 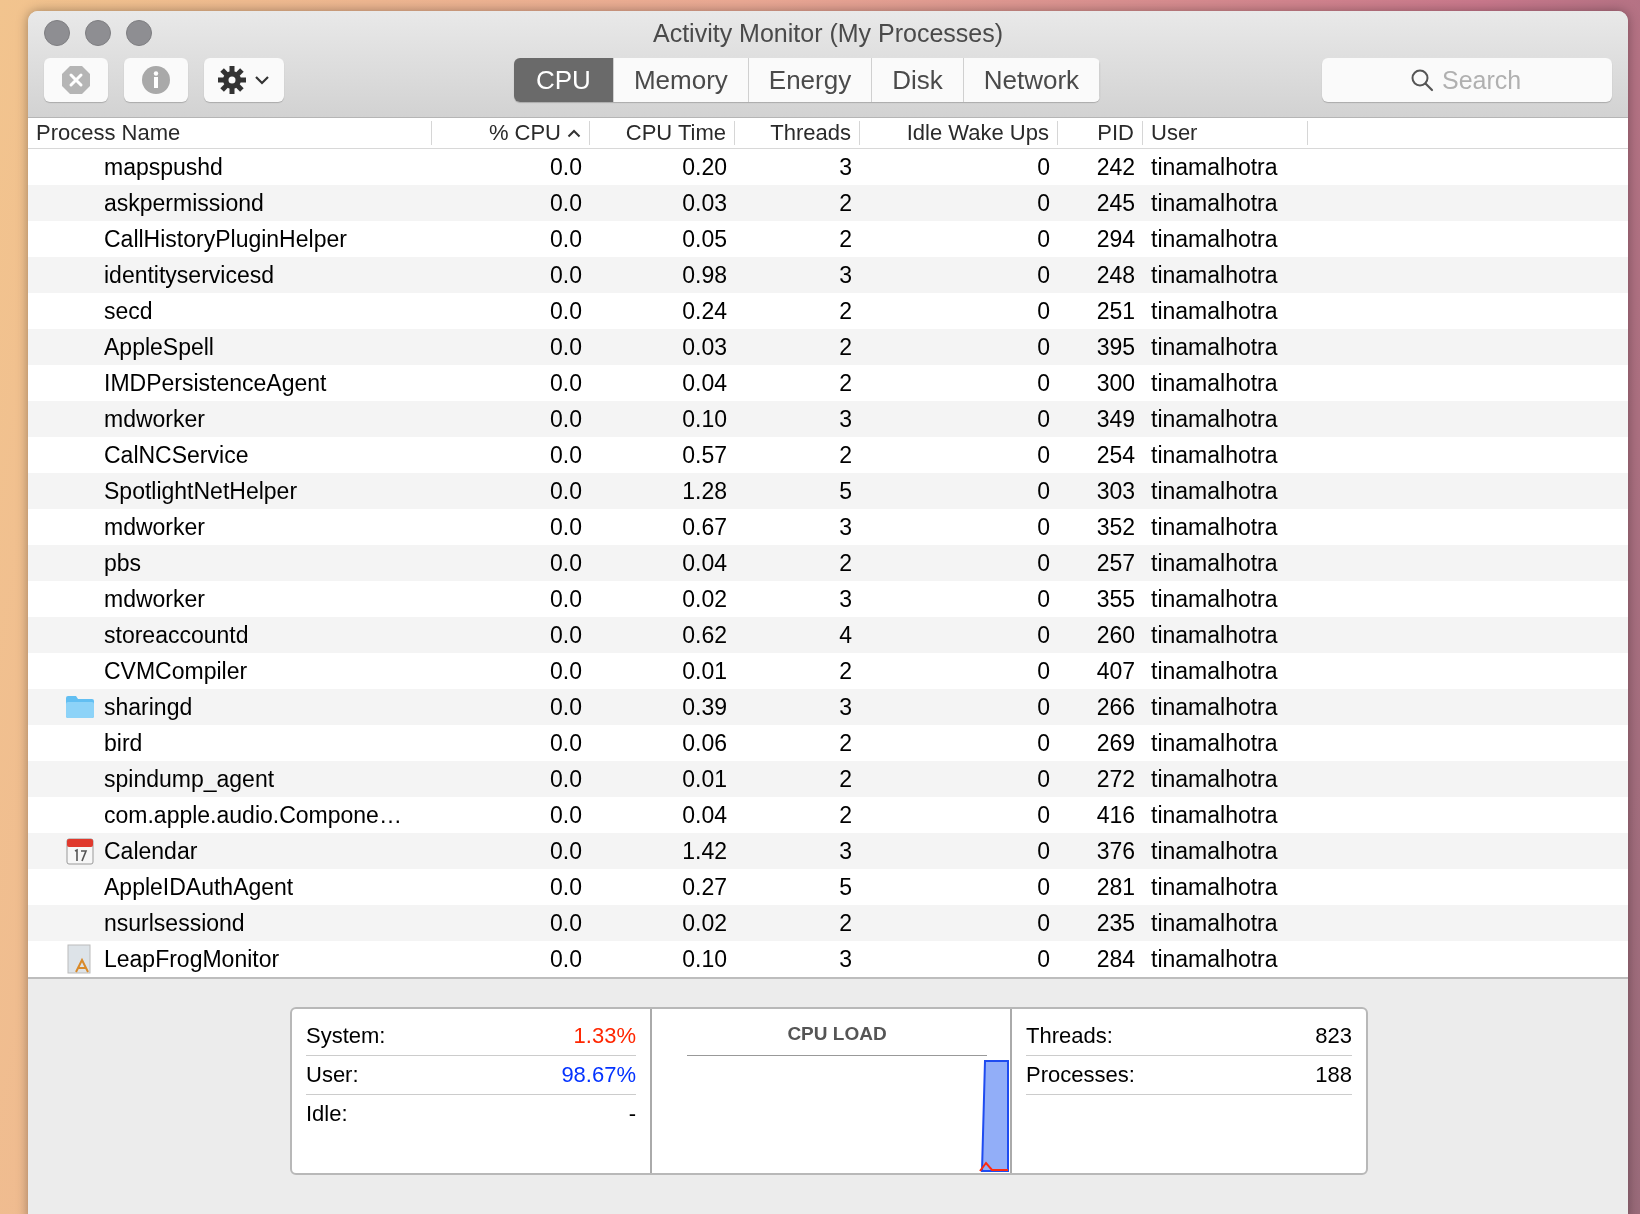 I want to click on table-cell-text: 0.20, so click(x=704, y=167).